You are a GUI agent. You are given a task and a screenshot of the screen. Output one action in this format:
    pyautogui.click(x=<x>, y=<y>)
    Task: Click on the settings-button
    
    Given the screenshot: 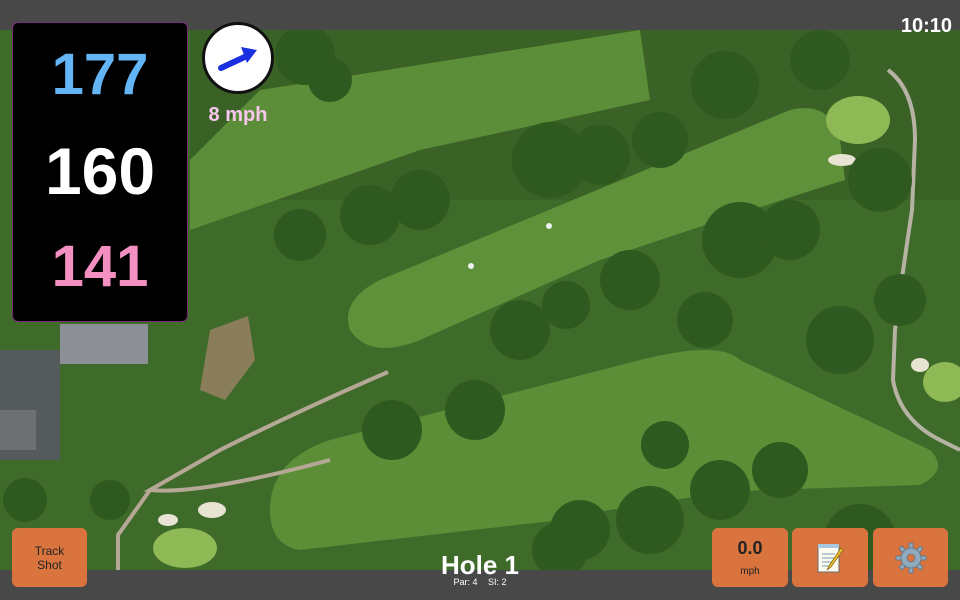 What is the action you would take?
    pyautogui.click(x=910, y=557)
    